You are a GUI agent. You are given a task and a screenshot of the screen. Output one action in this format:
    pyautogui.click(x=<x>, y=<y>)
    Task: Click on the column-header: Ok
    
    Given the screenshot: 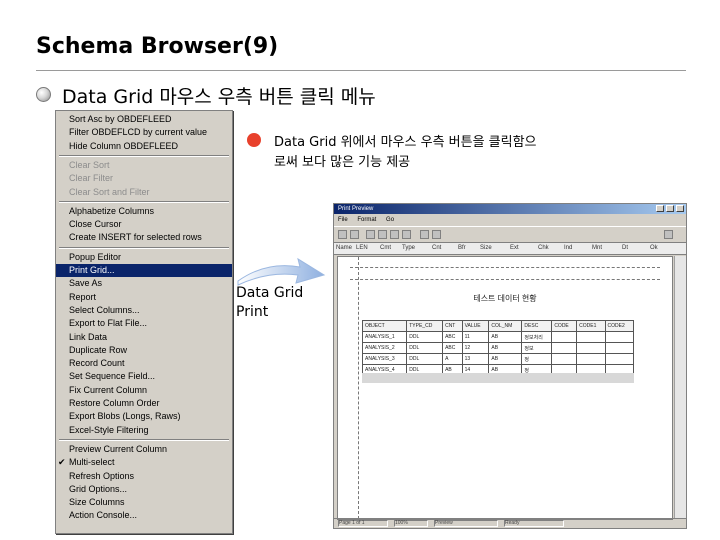 What is the action you would take?
    pyautogui.click(x=660, y=248)
    